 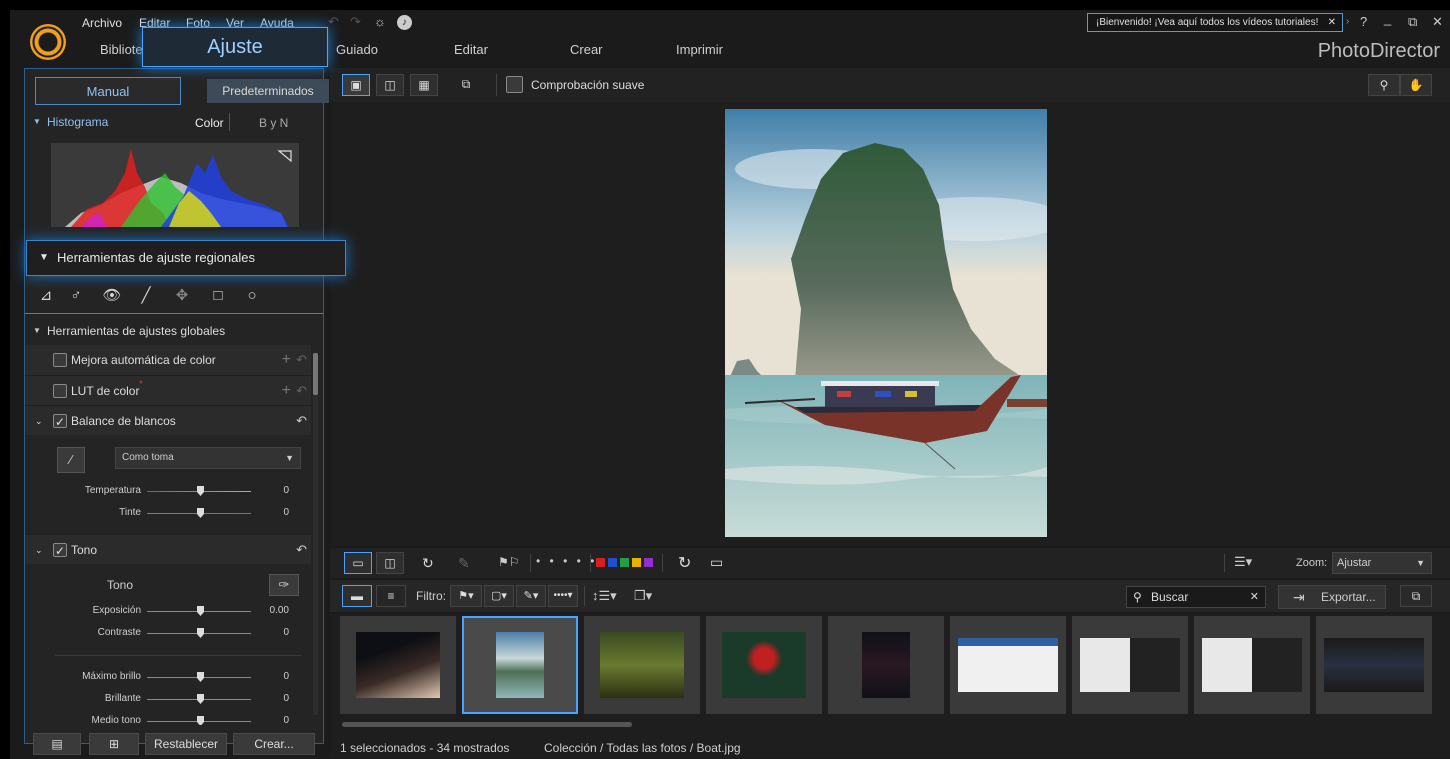 What do you see at coordinates (643, 596) in the screenshot?
I see `stack-icon: ❐▾` at bounding box center [643, 596].